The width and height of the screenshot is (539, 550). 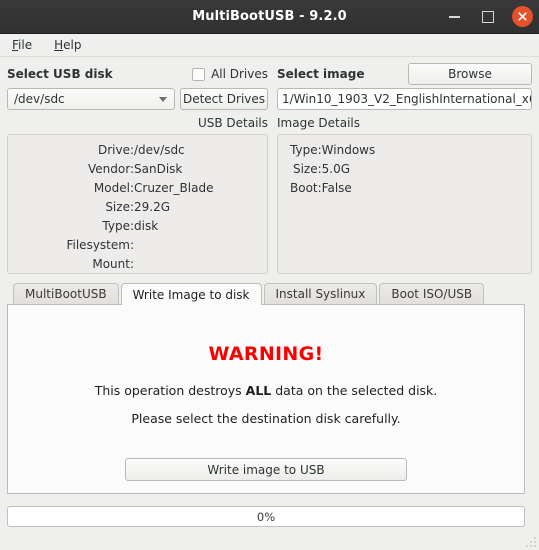 What do you see at coordinates (320, 293) in the screenshot?
I see `tab-install-syslinux: Install Syslinux` at bounding box center [320, 293].